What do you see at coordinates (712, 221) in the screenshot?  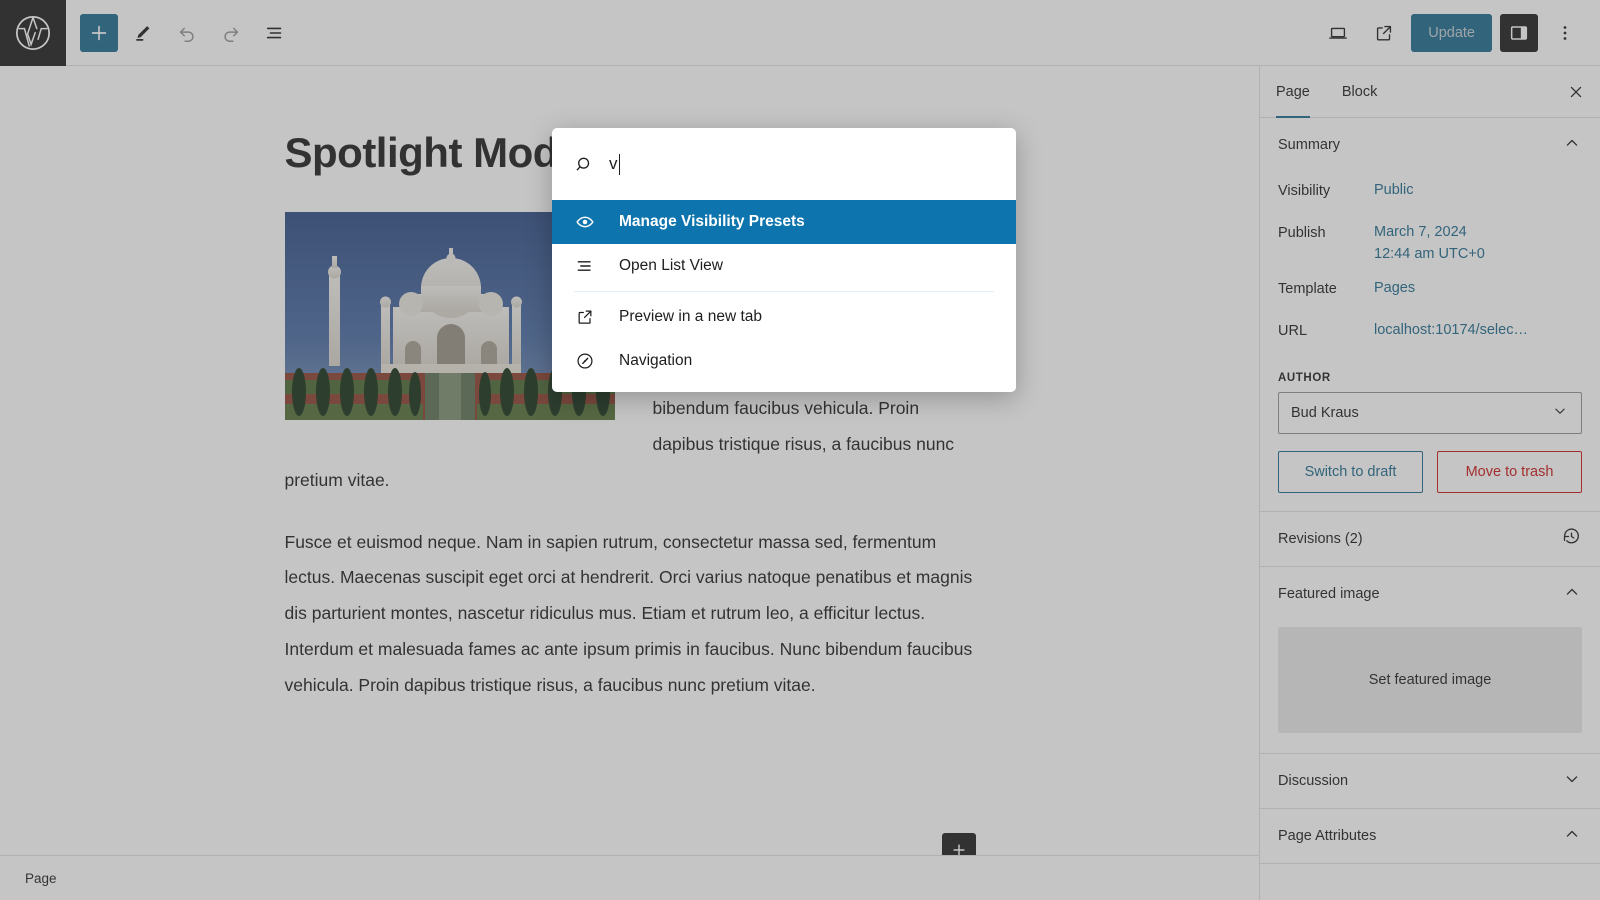 I see `command-item-label: Manage Visibility Presets` at bounding box center [712, 221].